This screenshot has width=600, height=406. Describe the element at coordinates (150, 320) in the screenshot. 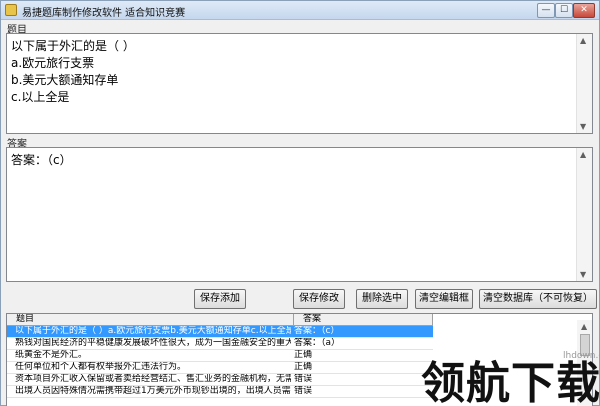

I see `column-header-question: 题目` at that location.